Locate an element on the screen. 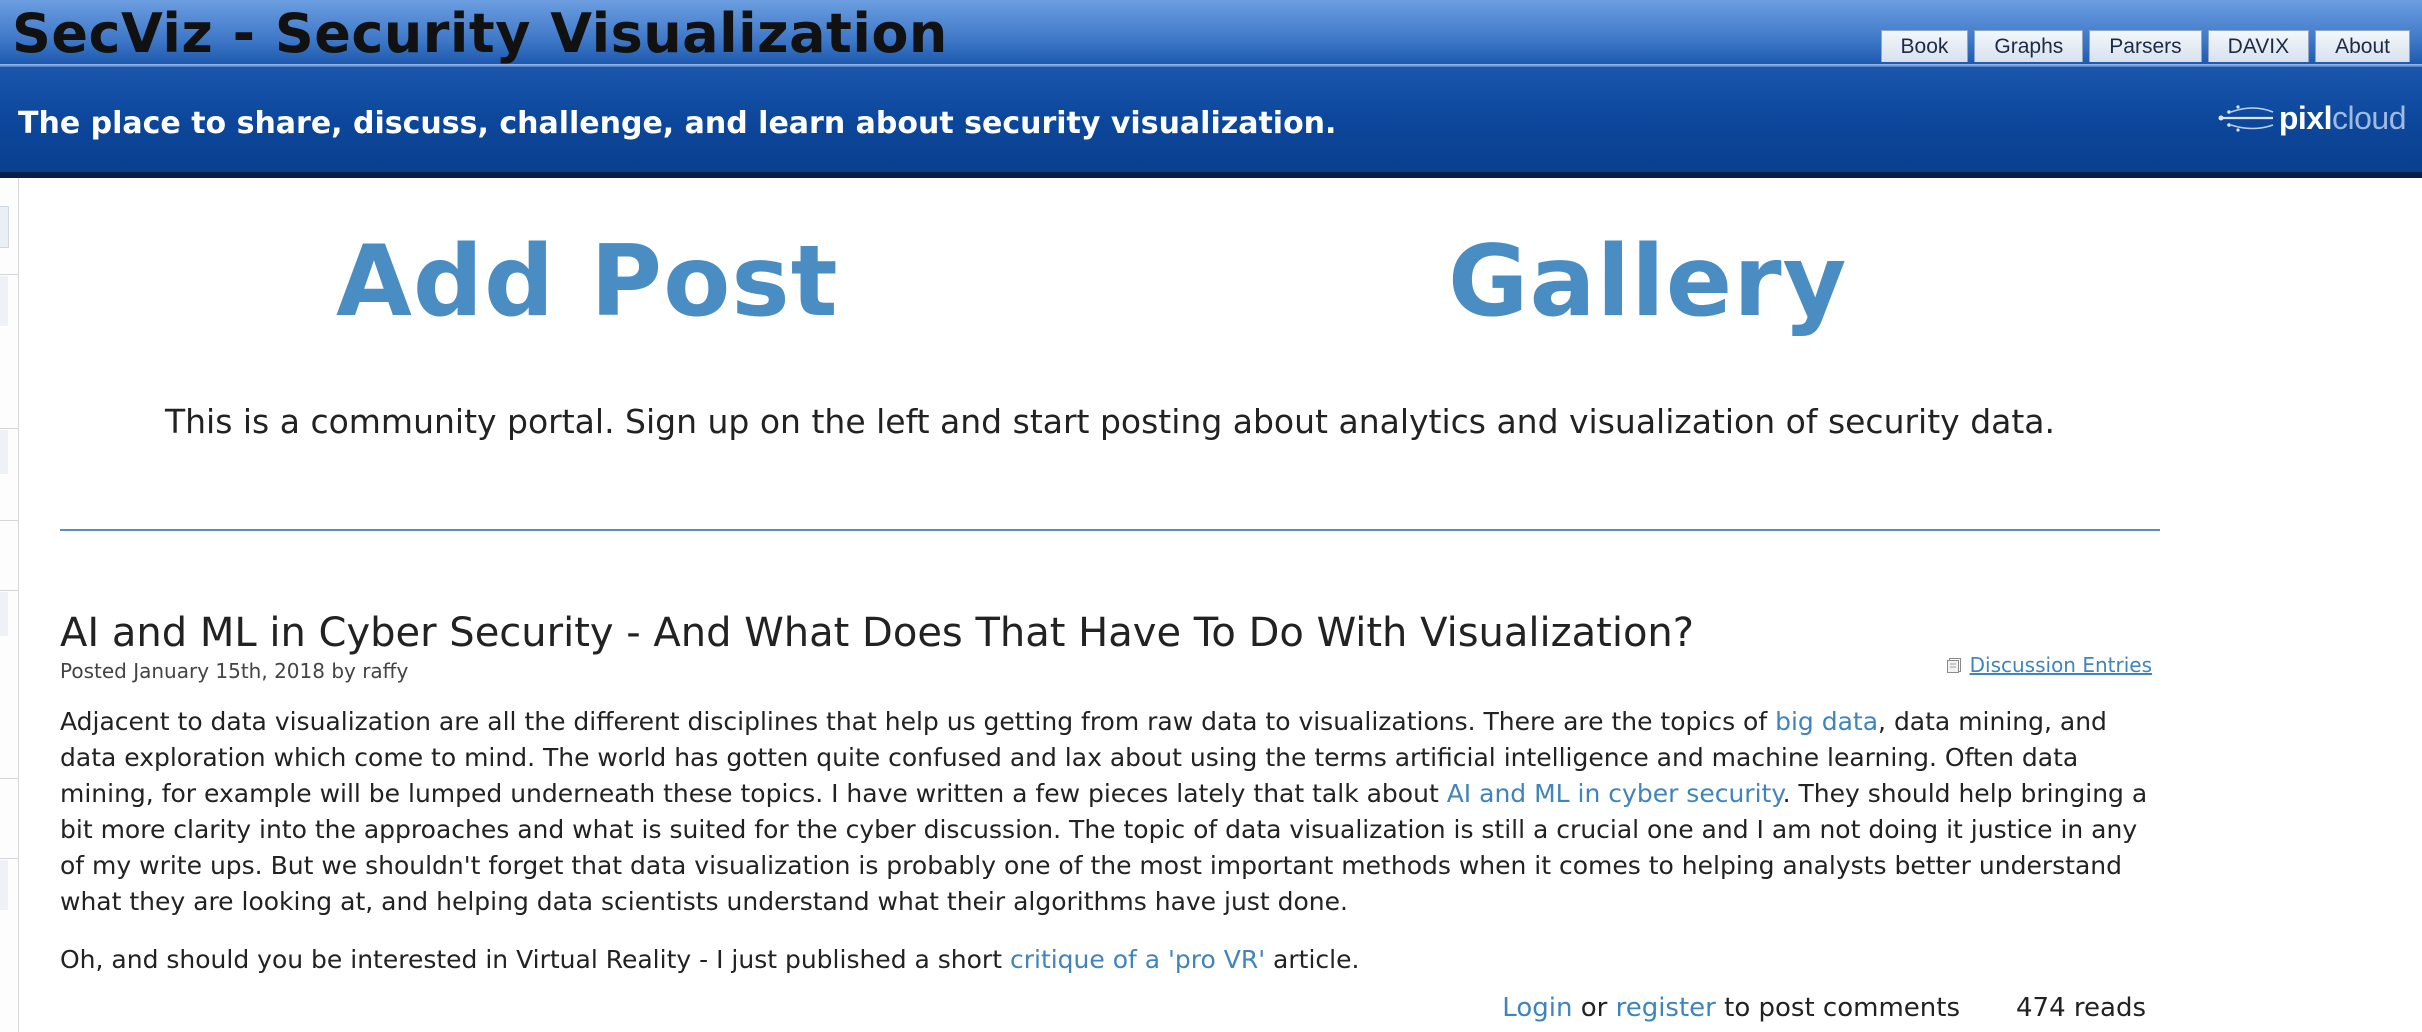  left-sidebar is located at coordinates (9, 605).